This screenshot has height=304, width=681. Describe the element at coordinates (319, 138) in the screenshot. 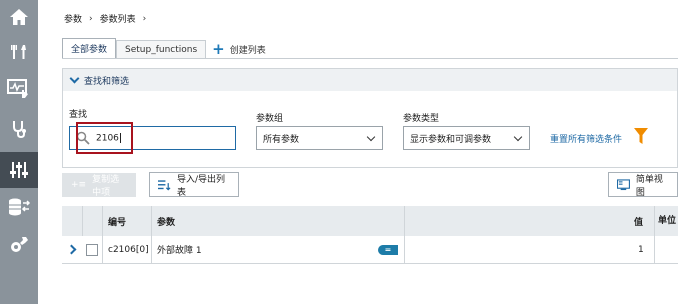

I see `param-group-select: 所有参数` at that location.